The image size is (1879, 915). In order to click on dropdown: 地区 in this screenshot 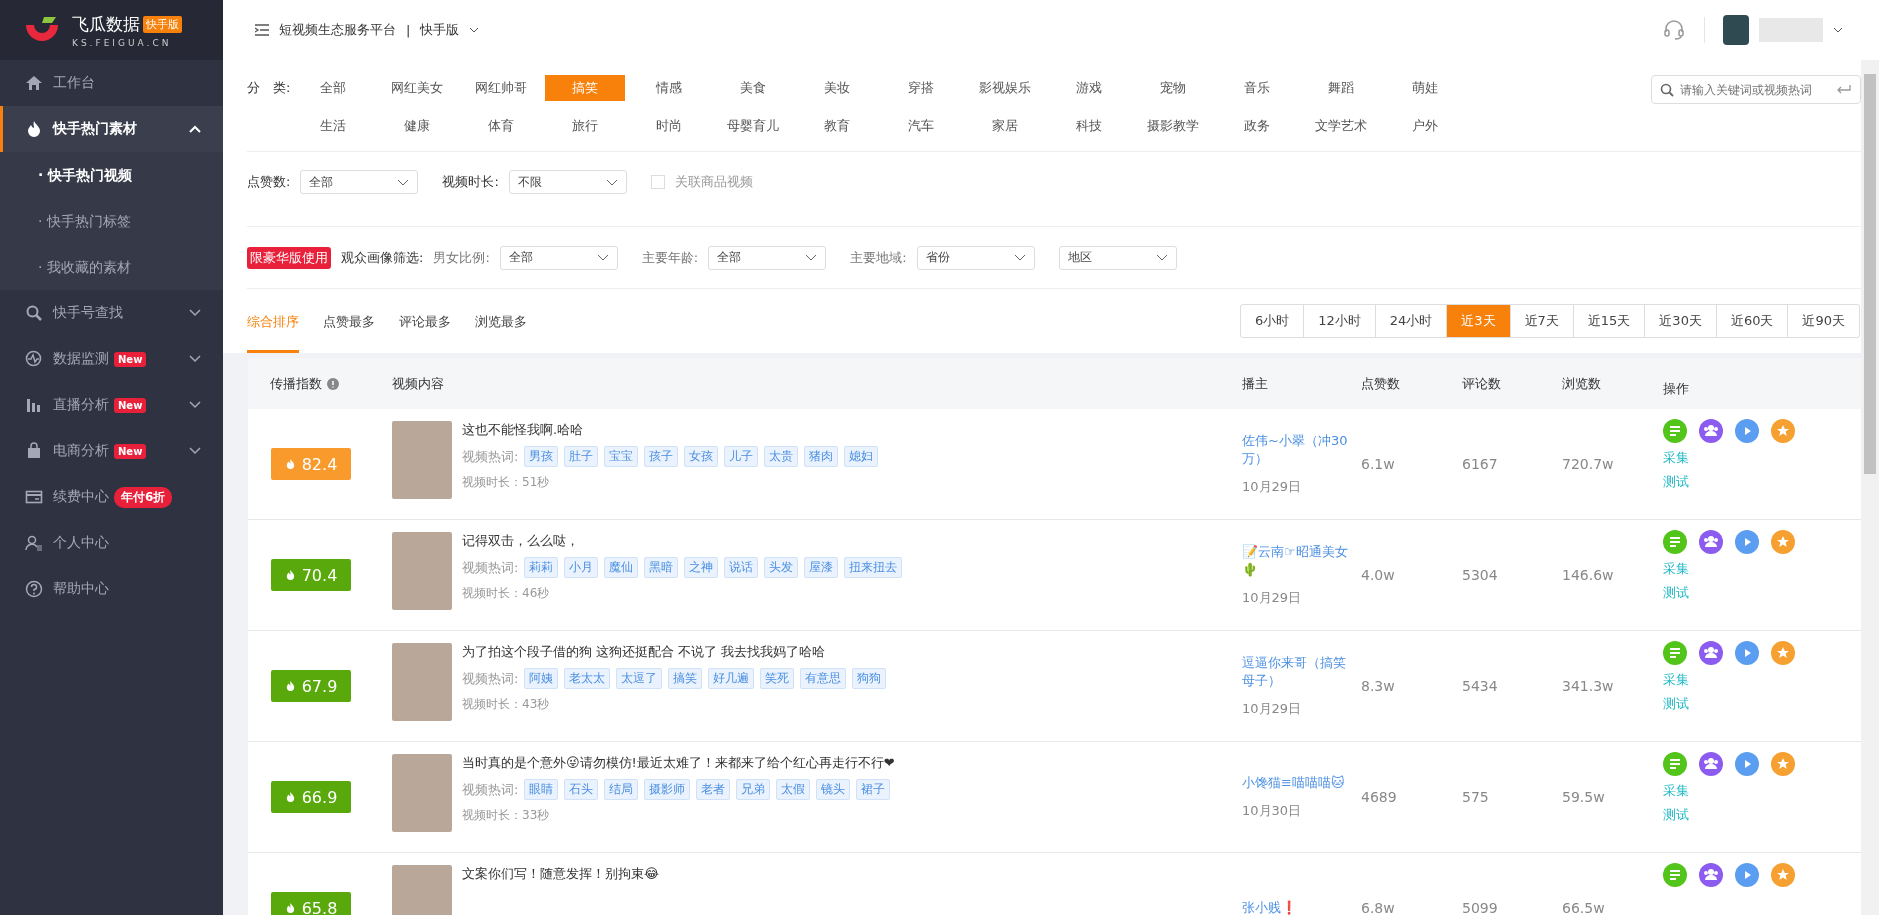, I will do `click(1117, 257)`.